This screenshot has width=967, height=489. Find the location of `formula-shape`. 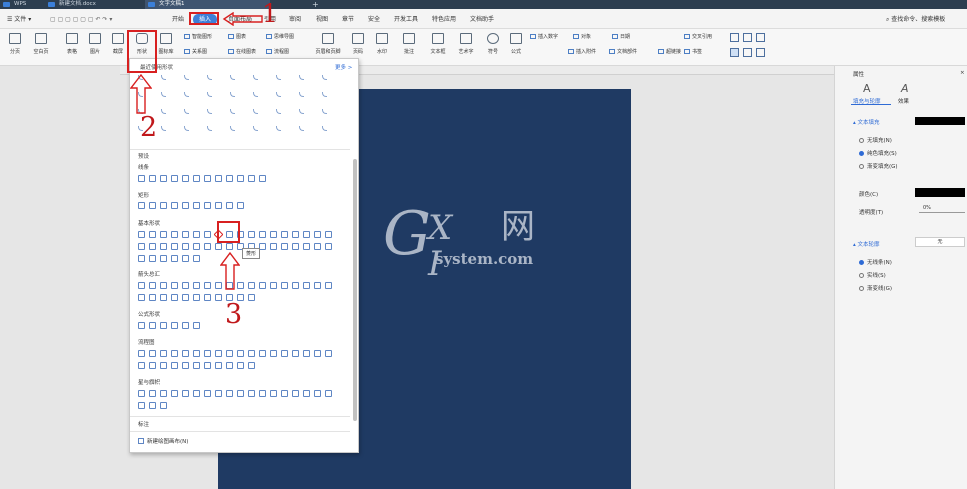

formula-shape is located at coordinates (185, 325).